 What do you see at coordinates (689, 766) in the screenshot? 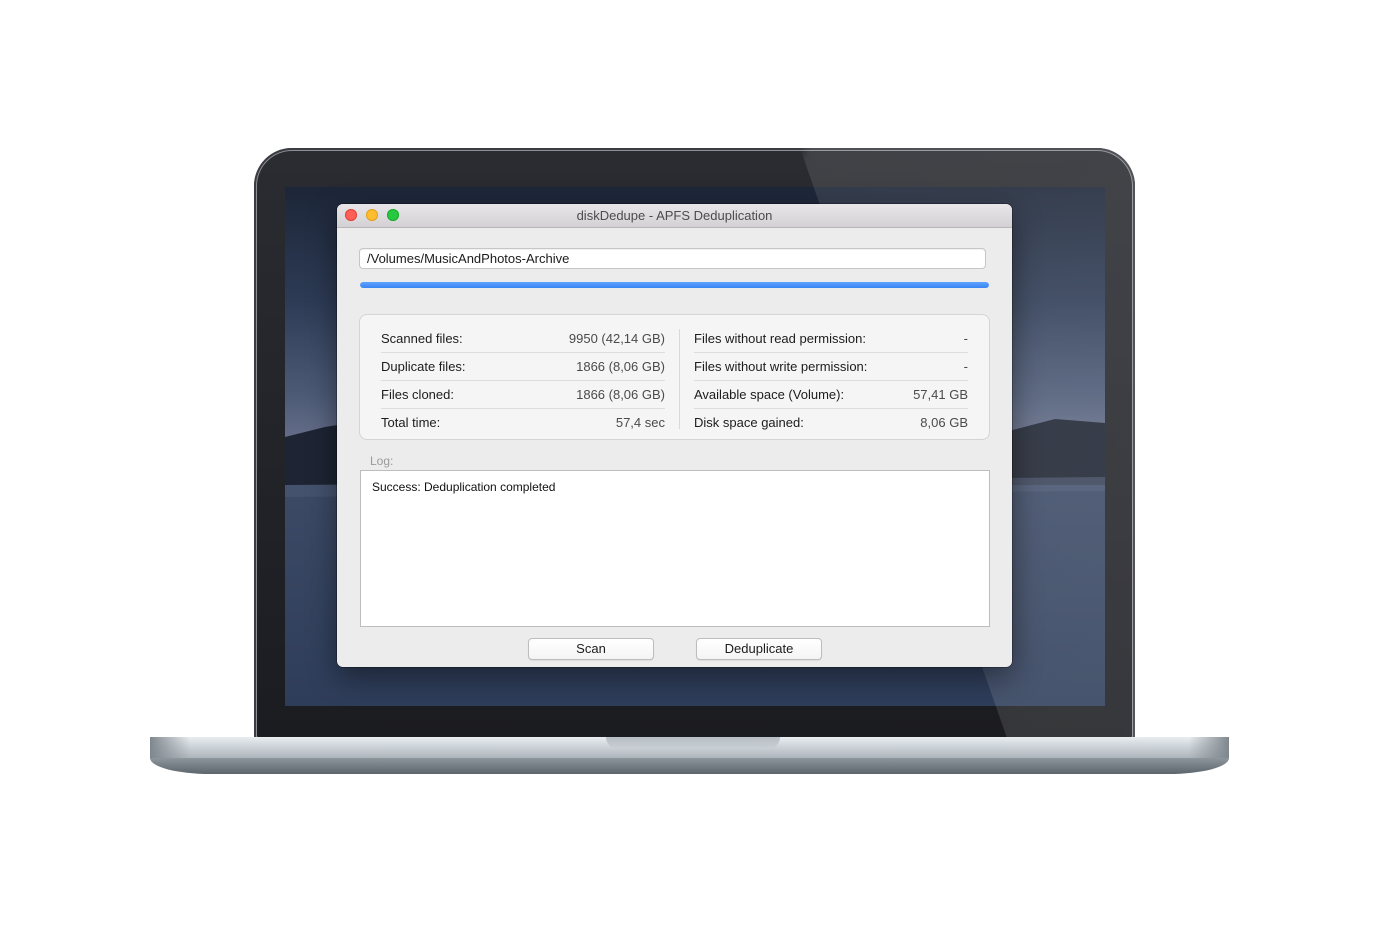
I see `laptop-base` at bounding box center [689, 766].